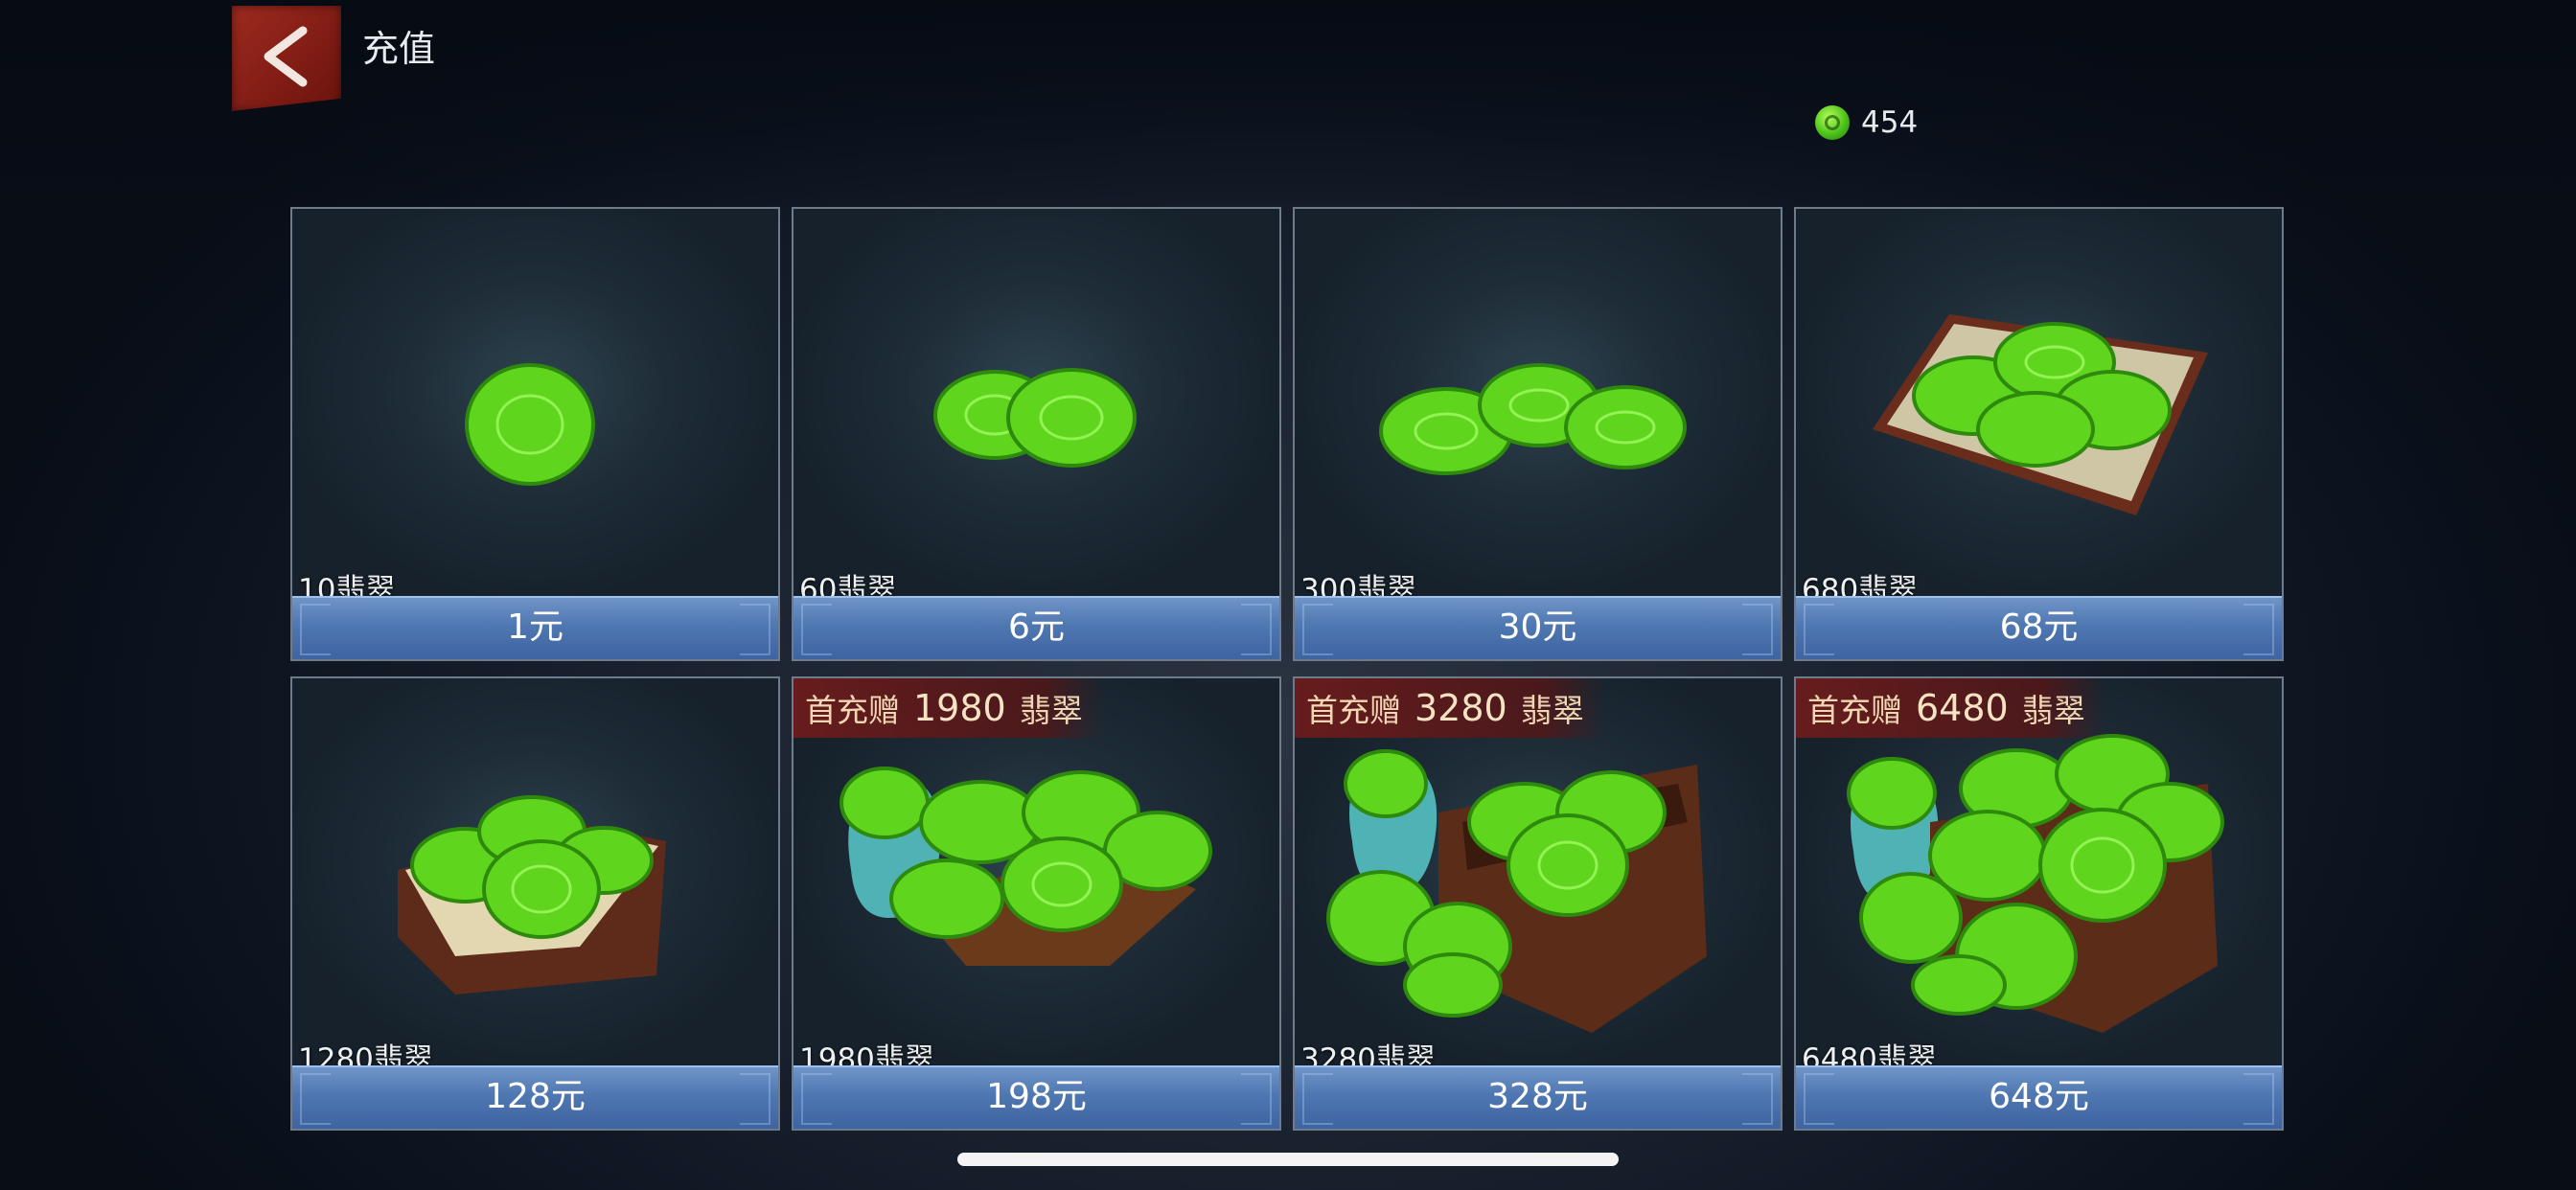 The height and width of the screenshot is (1190, 2576). I want to click on price-button: 6元, so click(1036, 627).